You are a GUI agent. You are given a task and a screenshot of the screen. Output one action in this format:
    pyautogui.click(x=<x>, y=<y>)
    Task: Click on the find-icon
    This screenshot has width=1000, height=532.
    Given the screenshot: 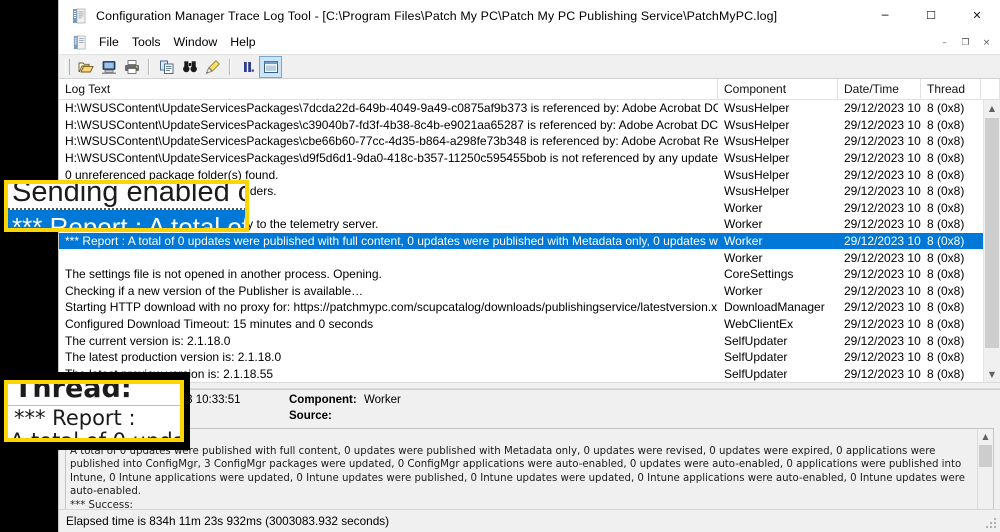 What is the action you would take?
    pyautogui.click(x=189, y=67)
    